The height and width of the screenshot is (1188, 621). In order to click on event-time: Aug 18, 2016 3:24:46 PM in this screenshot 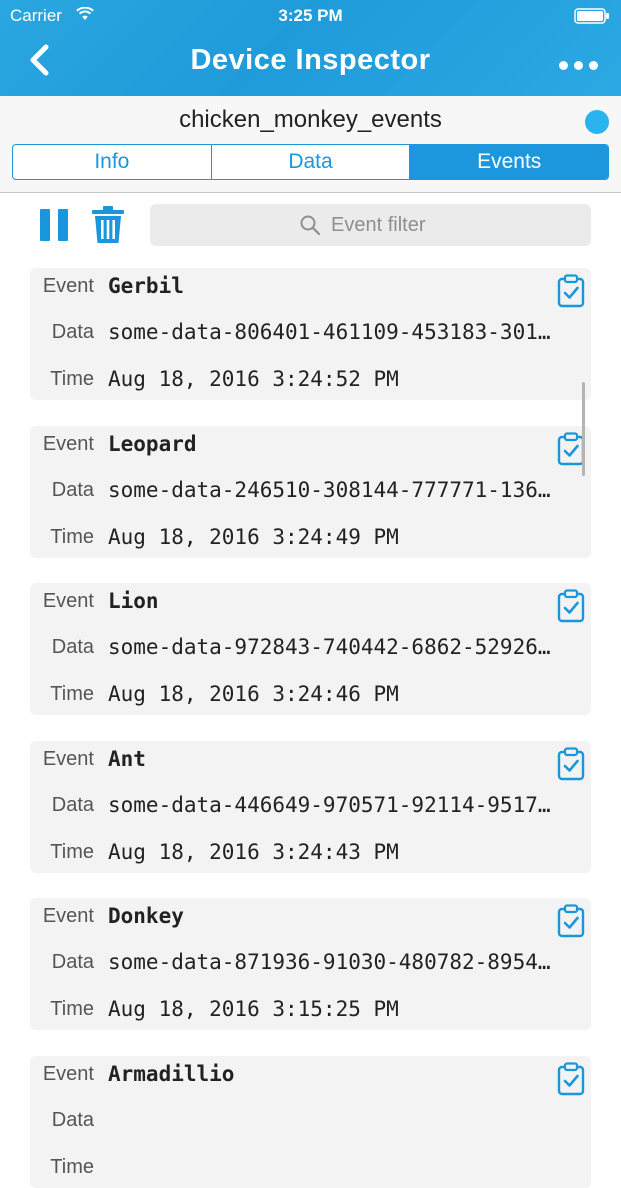, I will do `click(253, 694)`.